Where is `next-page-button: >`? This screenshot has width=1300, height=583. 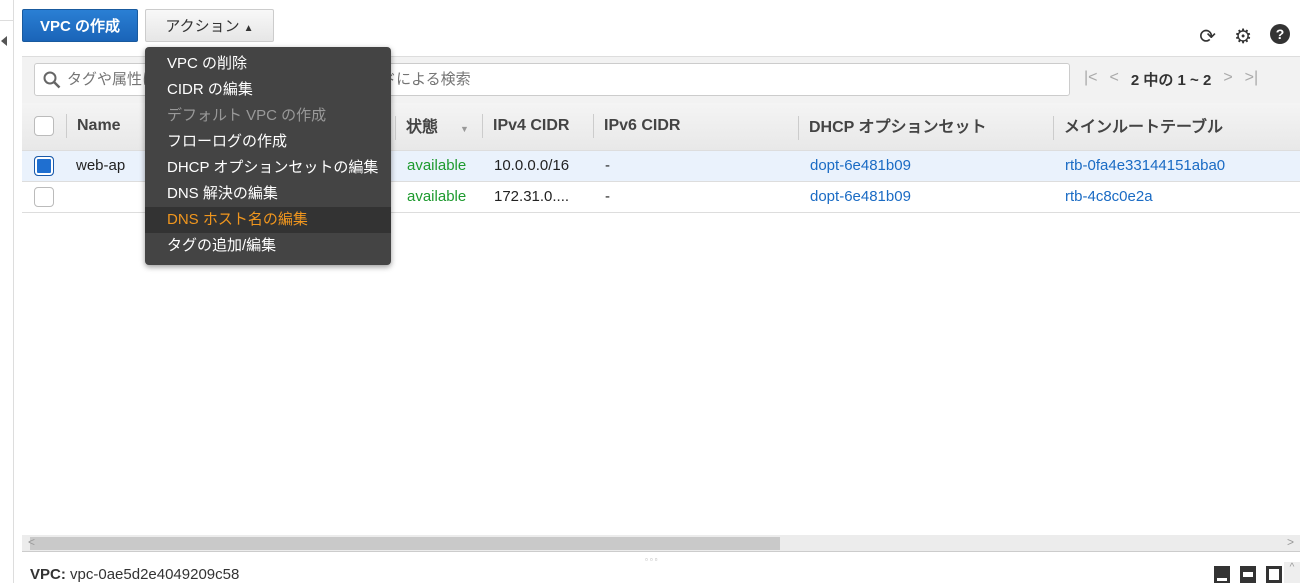 next-page-button: > is located at coordinates (1227, 79).